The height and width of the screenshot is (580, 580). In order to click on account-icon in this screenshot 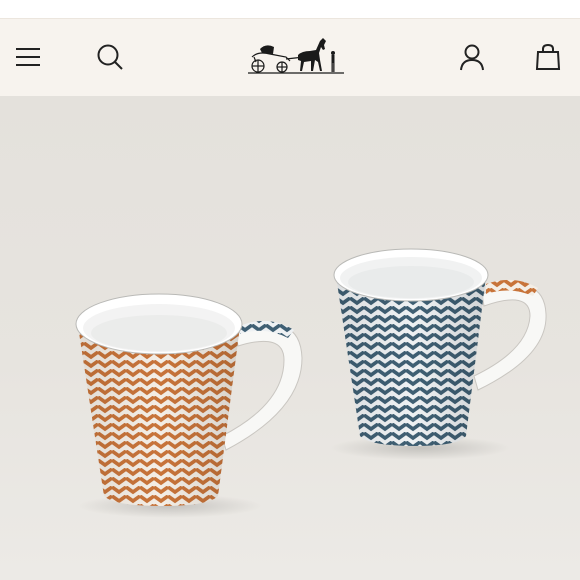, I will do `click(472, 57)`.